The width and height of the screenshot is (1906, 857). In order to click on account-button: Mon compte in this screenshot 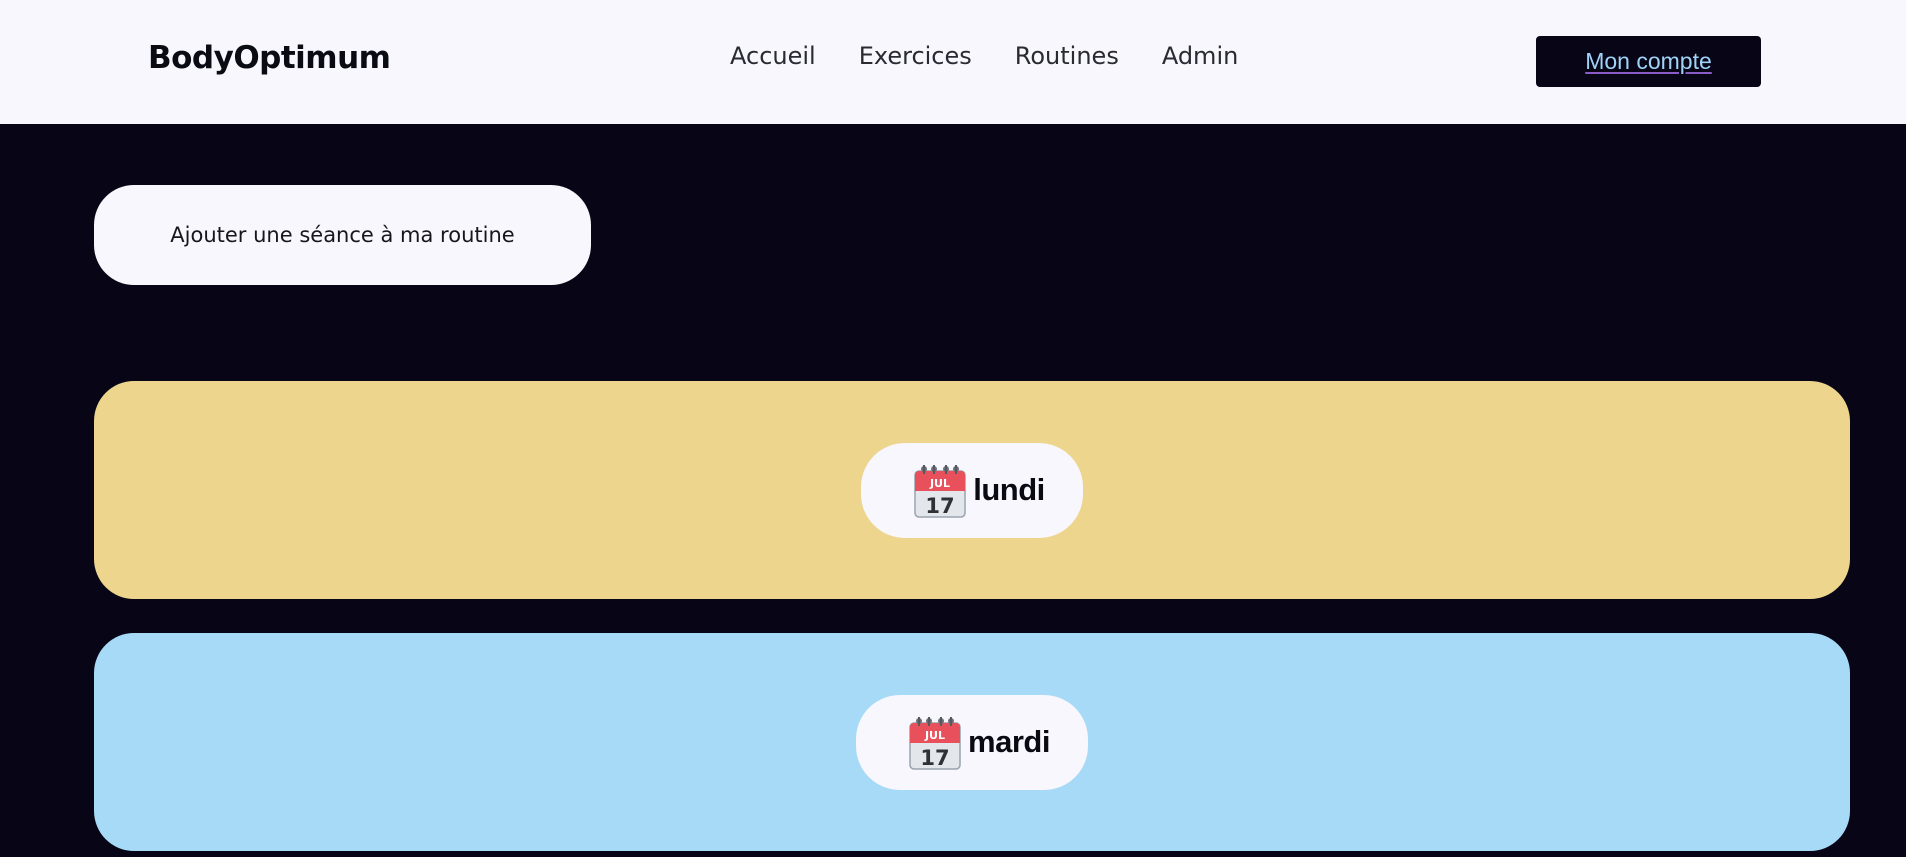, I will do `click(1648, 61)`.